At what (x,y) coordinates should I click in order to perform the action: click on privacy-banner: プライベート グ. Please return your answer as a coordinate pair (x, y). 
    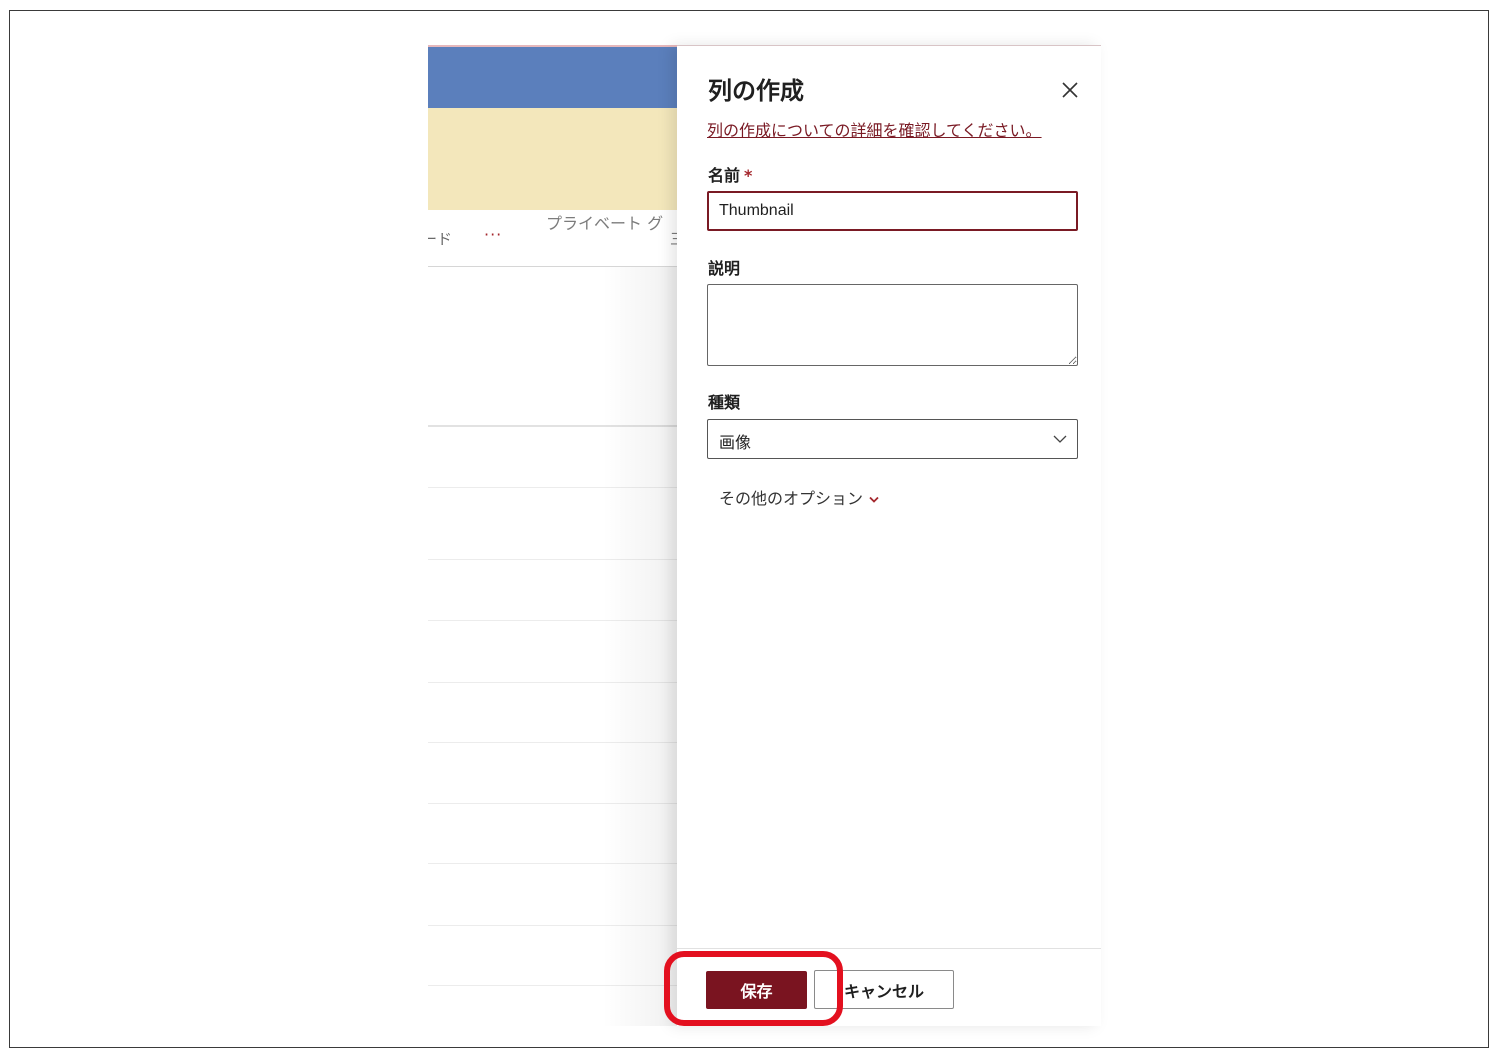
    Looking at the image, I should click on (552, 170).